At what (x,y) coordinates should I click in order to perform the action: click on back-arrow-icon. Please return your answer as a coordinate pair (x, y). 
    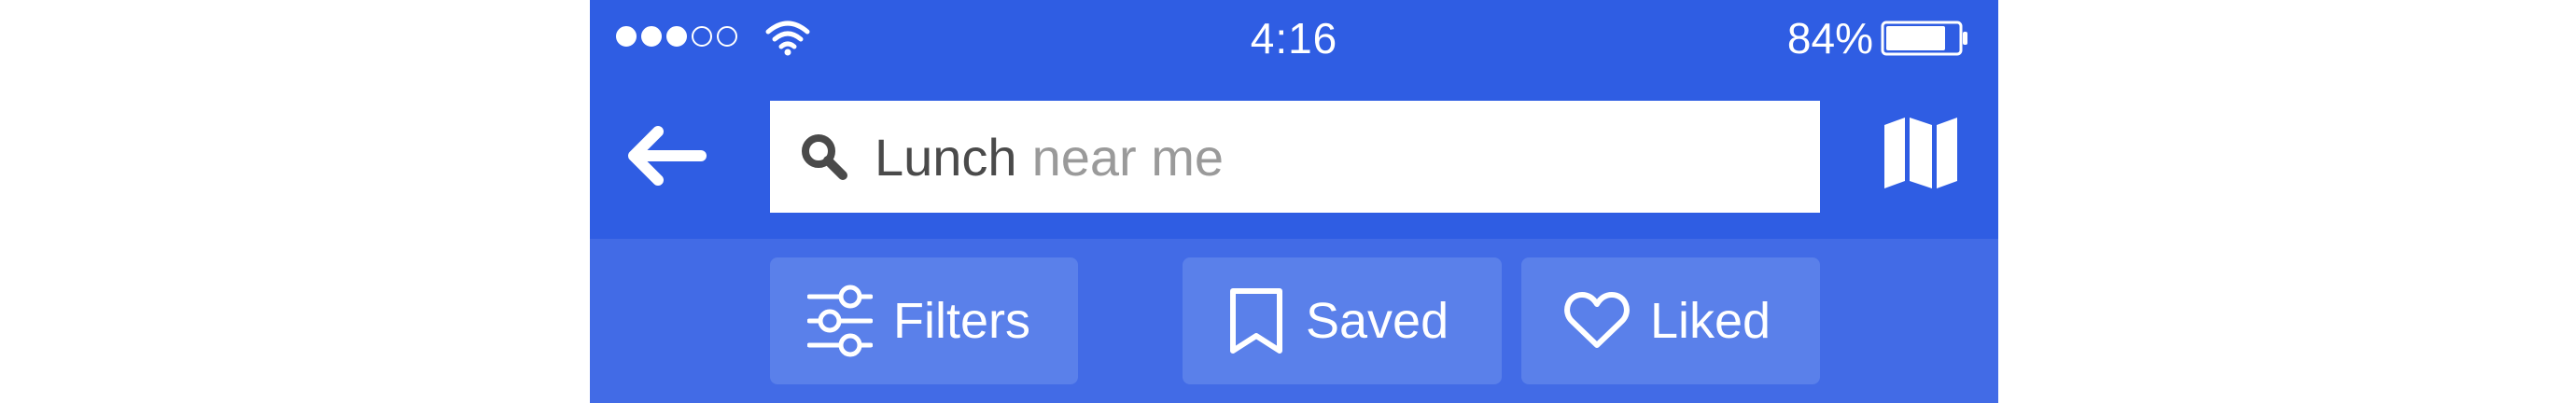
    Looking at the image, I should click on (667, 156).